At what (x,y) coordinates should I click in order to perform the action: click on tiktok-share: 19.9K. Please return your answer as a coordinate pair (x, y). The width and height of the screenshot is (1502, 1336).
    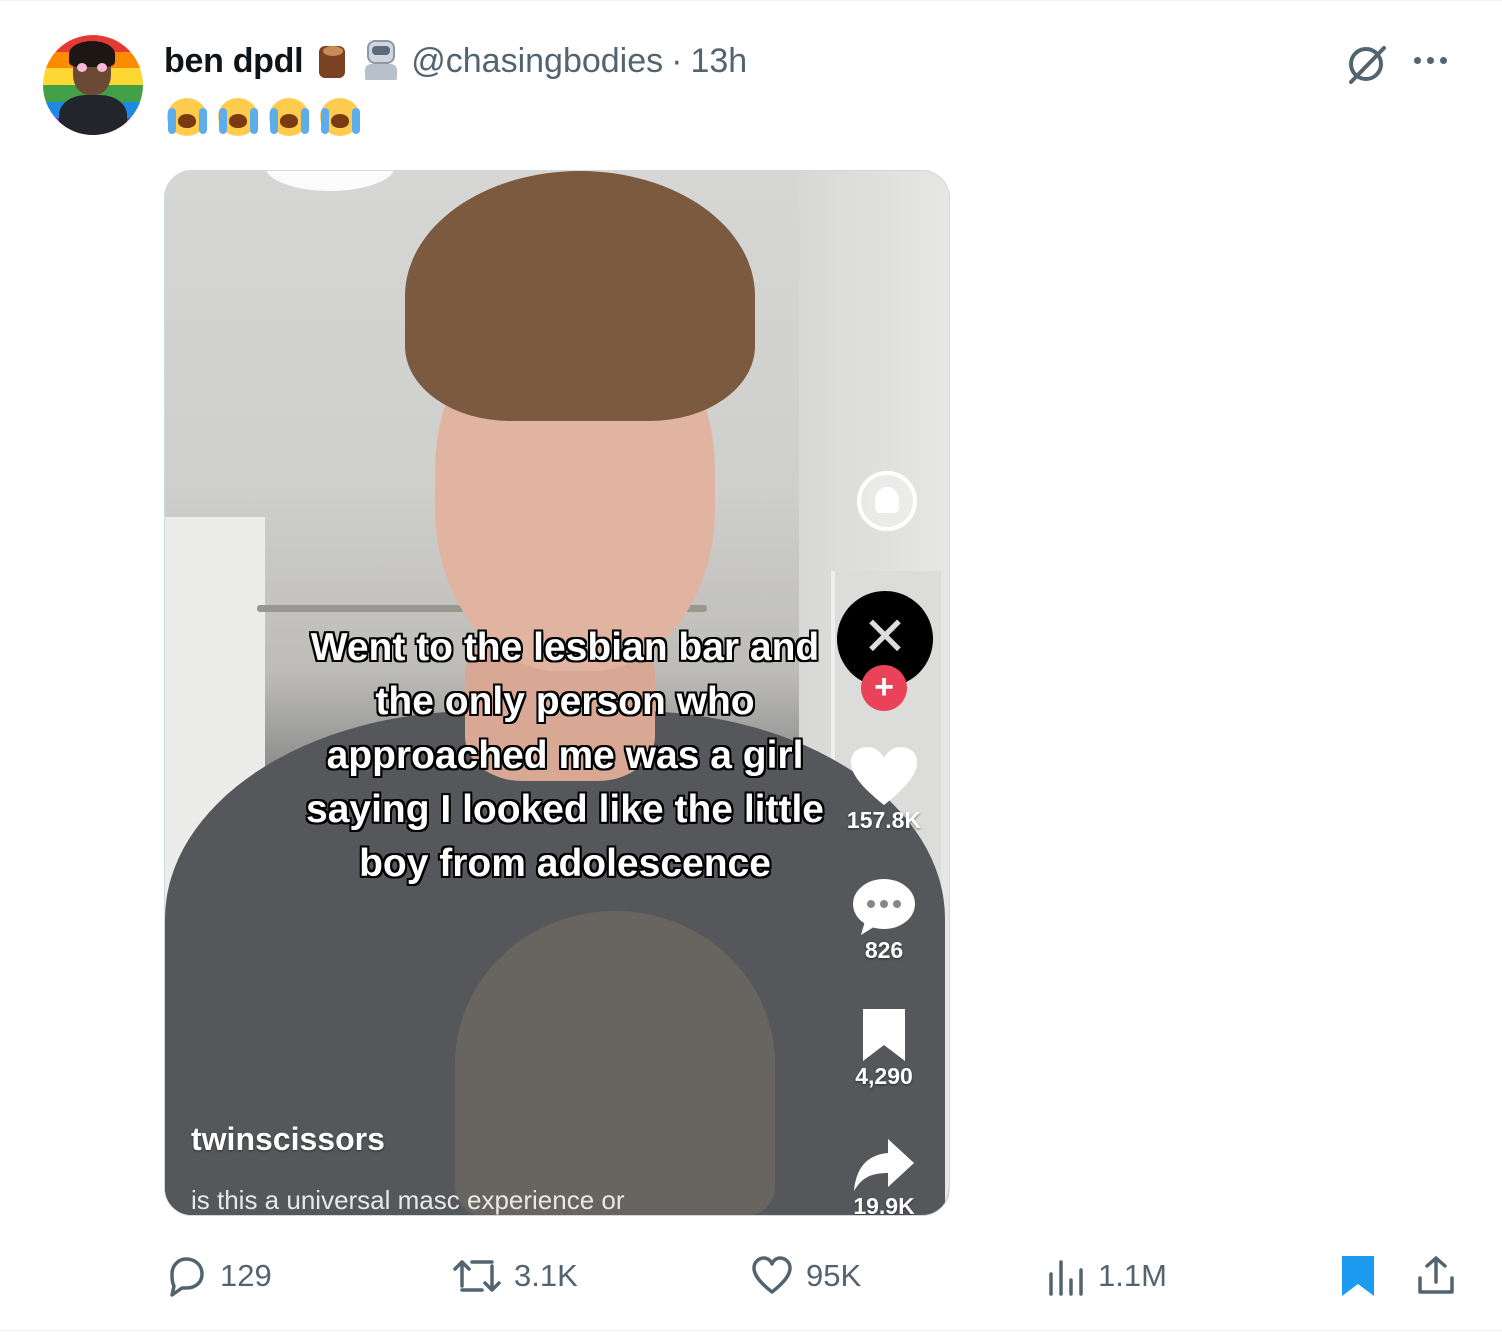
    Looking at the image, I should click on (884, 1176).